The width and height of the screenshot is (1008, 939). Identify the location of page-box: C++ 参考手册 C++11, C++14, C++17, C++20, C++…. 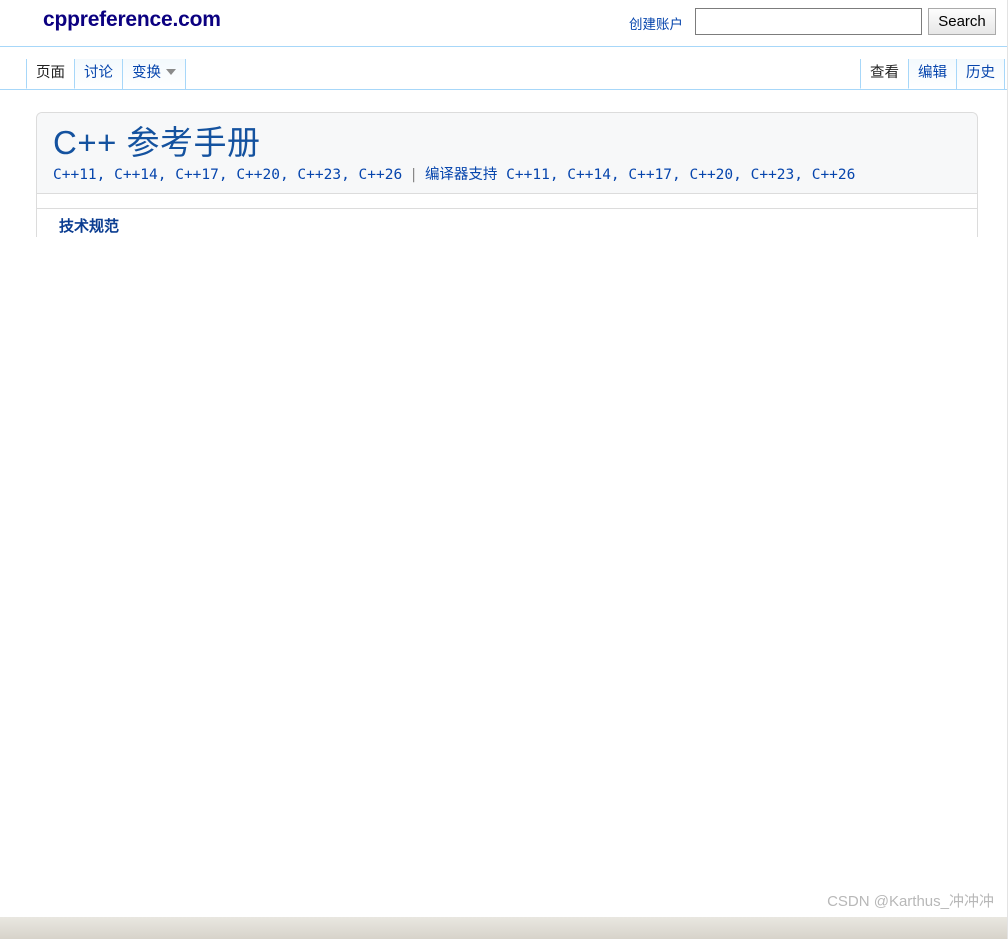
(507, 174).